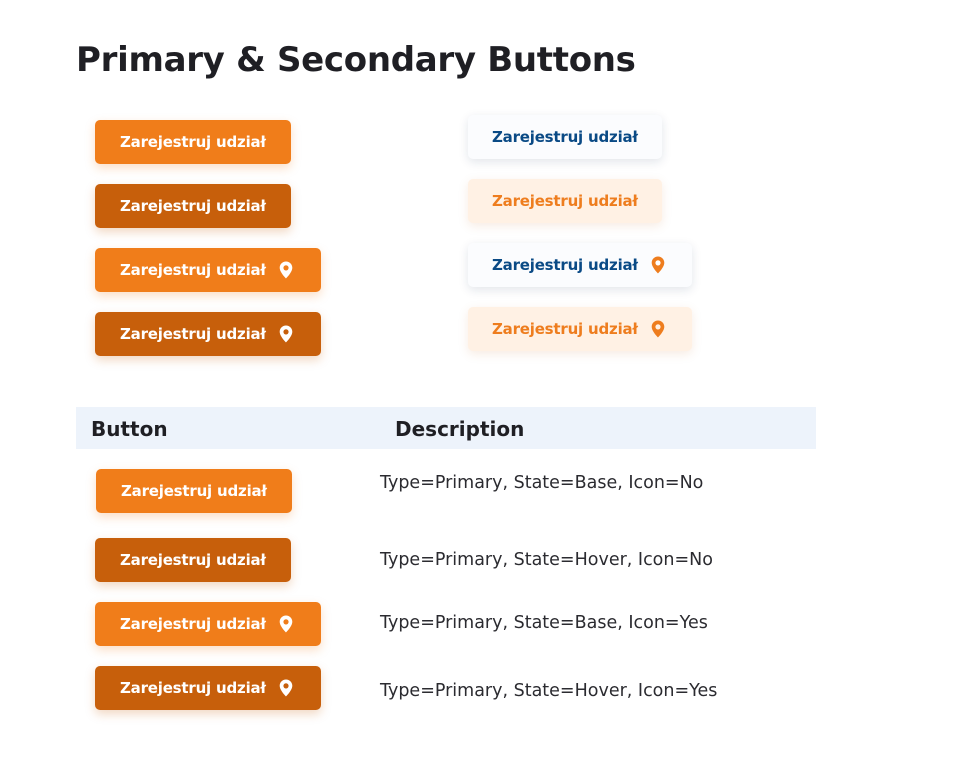 The image size is (966, 784). I want to click on row-description: Type=Primary, State=Hover, Icon=Yes, so click(549, 691).